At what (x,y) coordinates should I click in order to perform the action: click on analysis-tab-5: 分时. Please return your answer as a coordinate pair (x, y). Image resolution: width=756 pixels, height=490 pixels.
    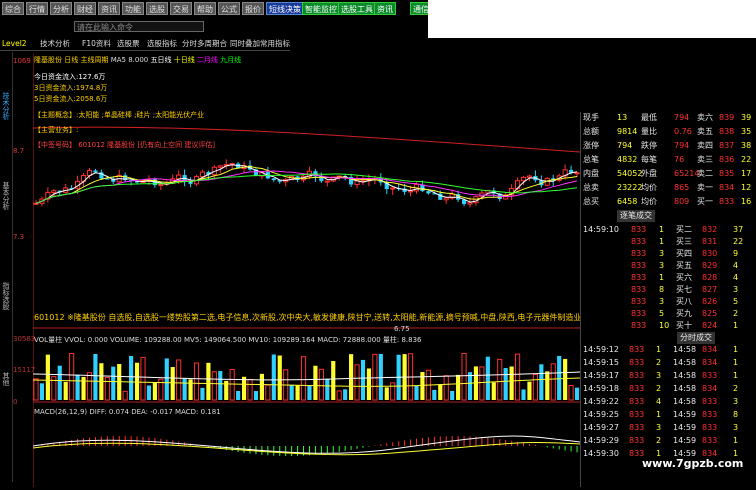
    Looking at the image, I should click on (189, 44).